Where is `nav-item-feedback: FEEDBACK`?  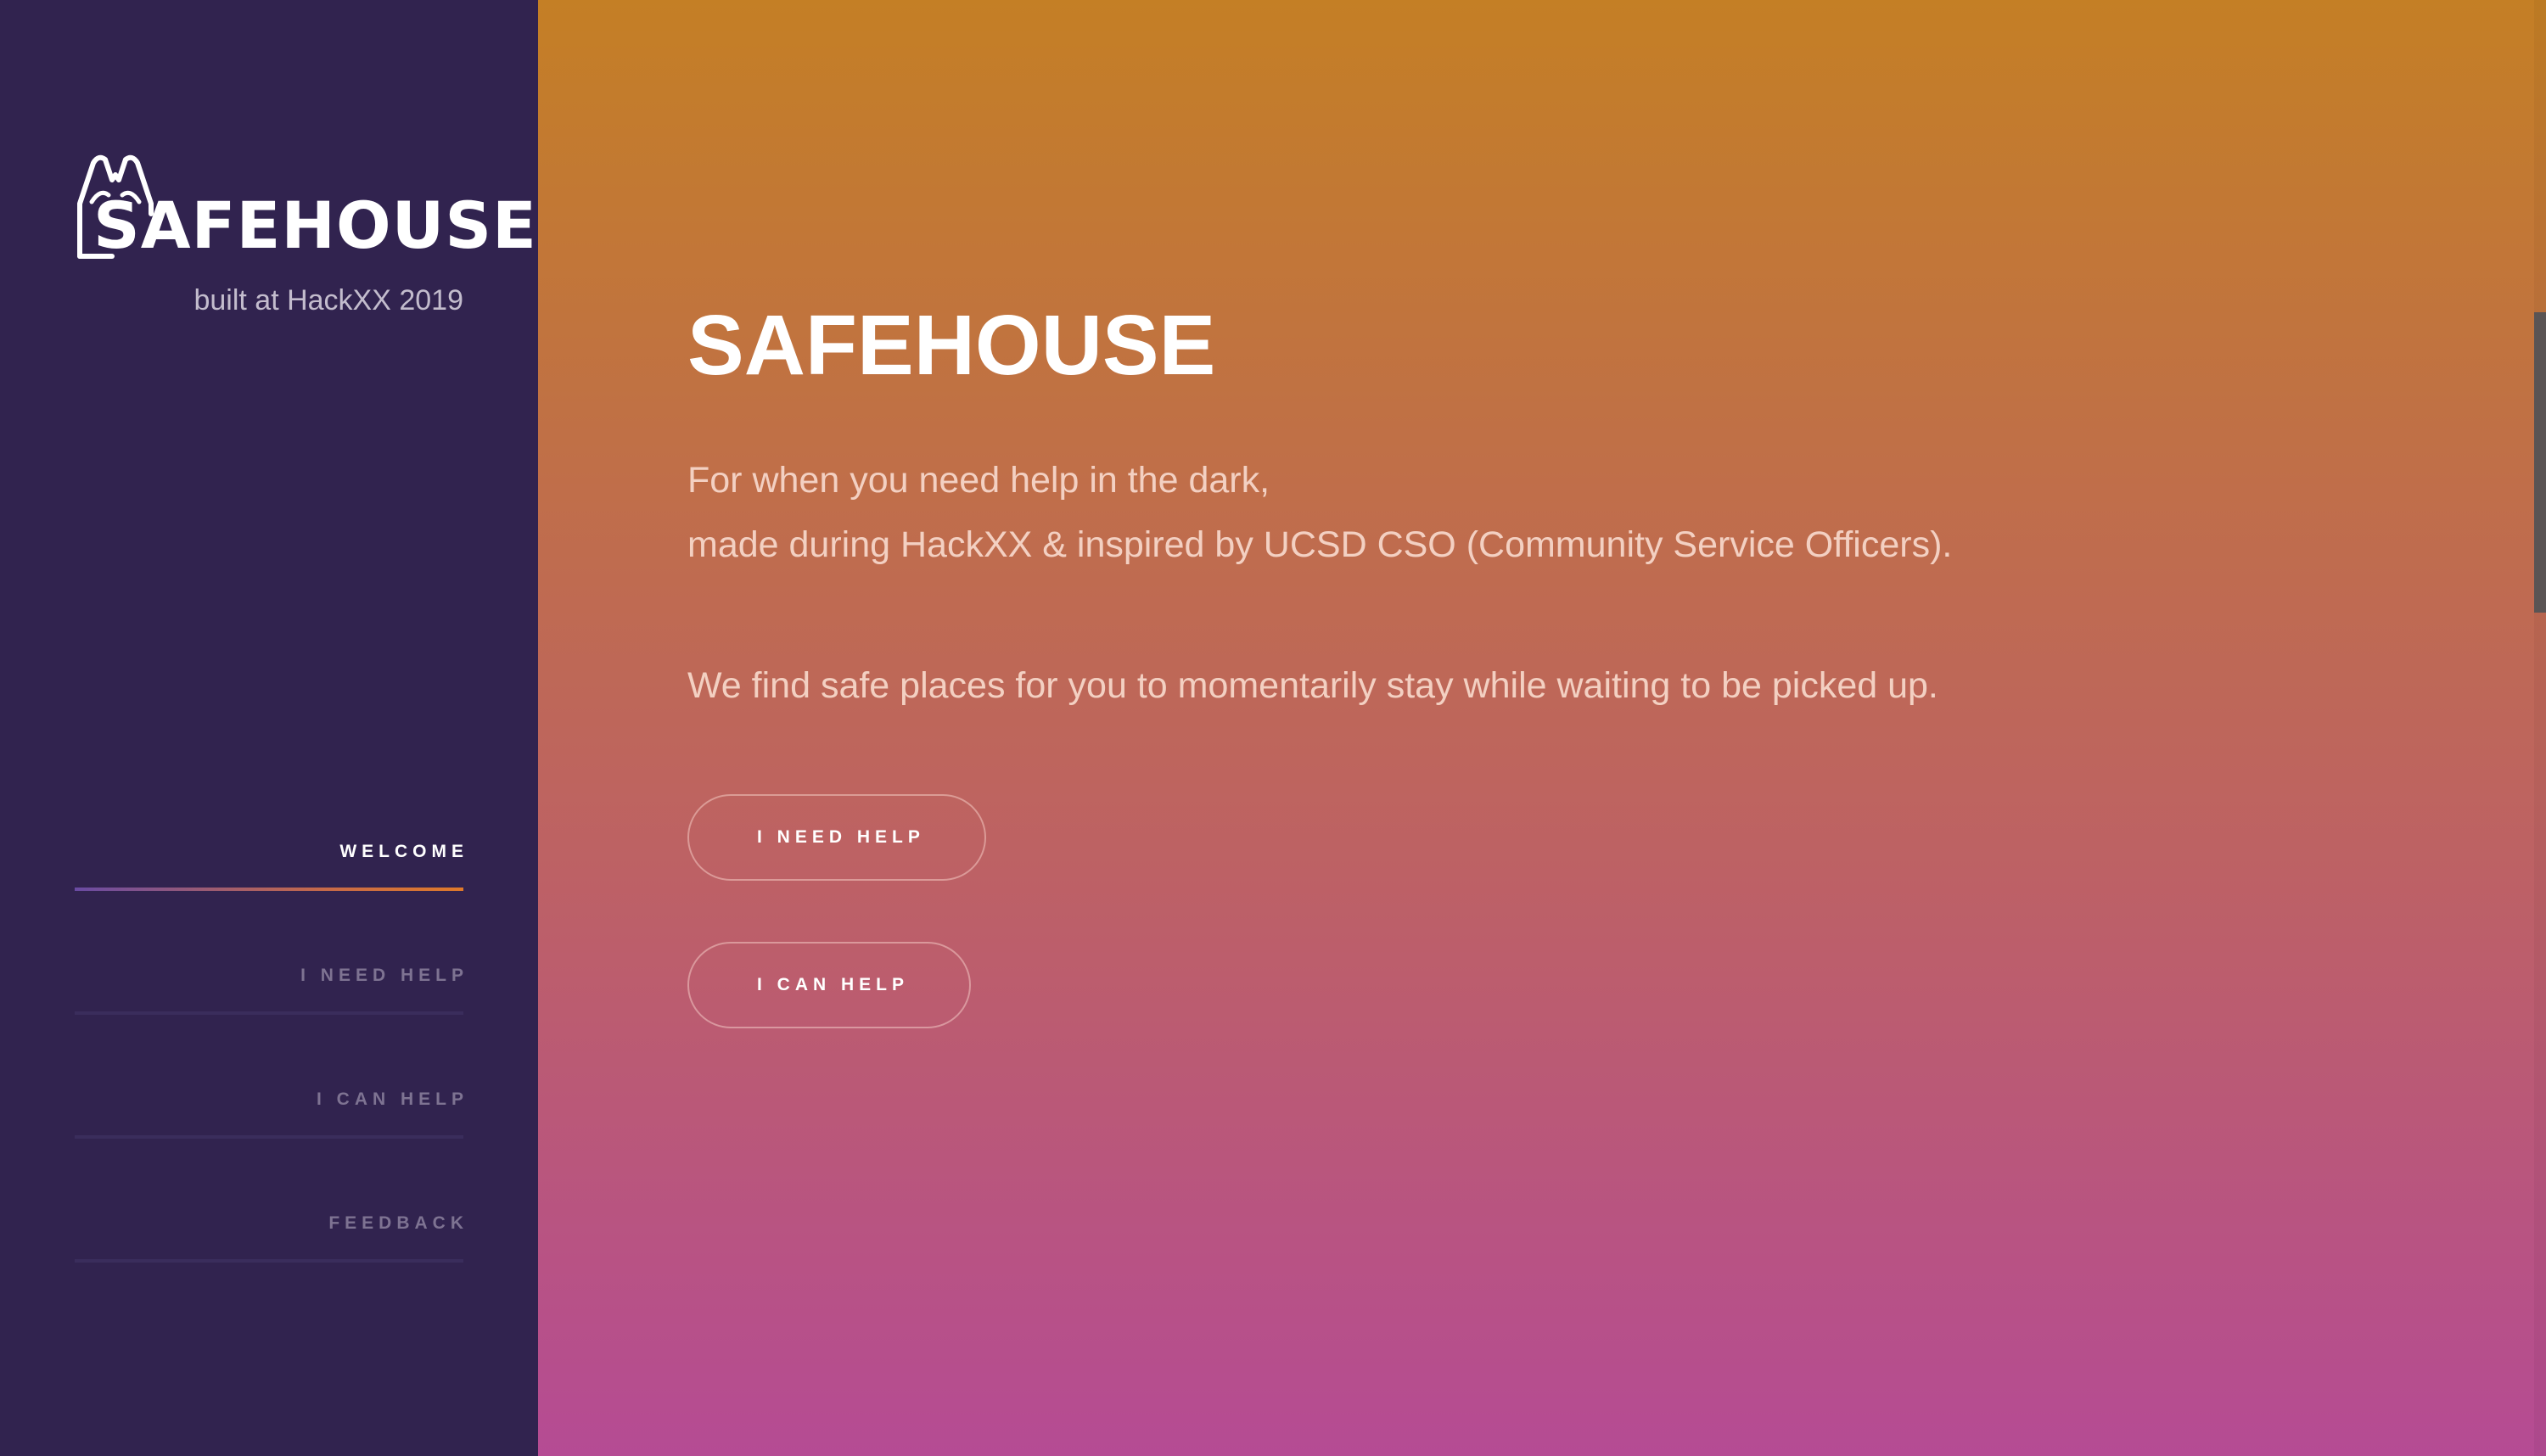
nav-item-feedback: FEEDBACK is located at coordinates (269, 1255).